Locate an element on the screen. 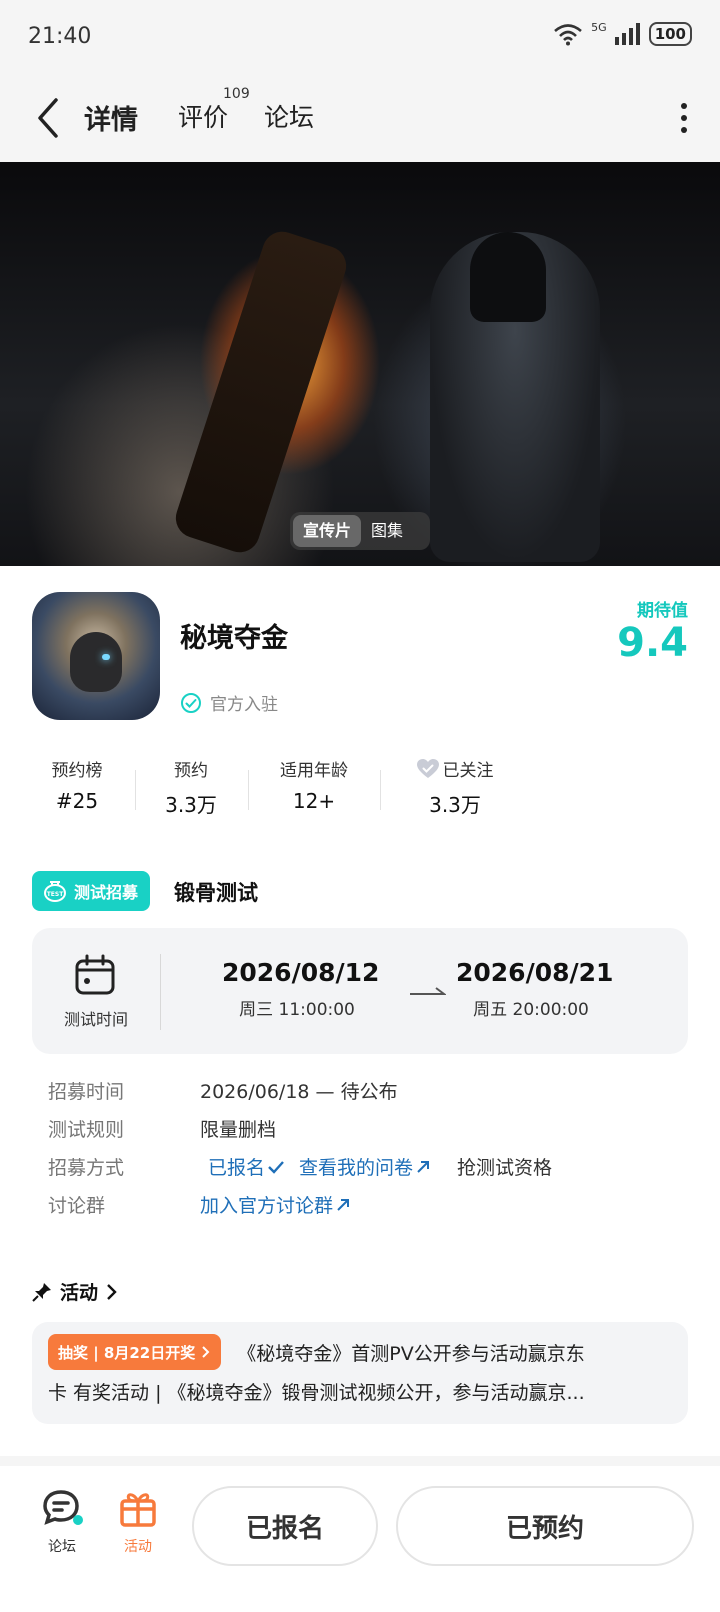 This screenshot has height=1612, width=720. forum-label: 论坛 is located at coordinates (62, 1547).